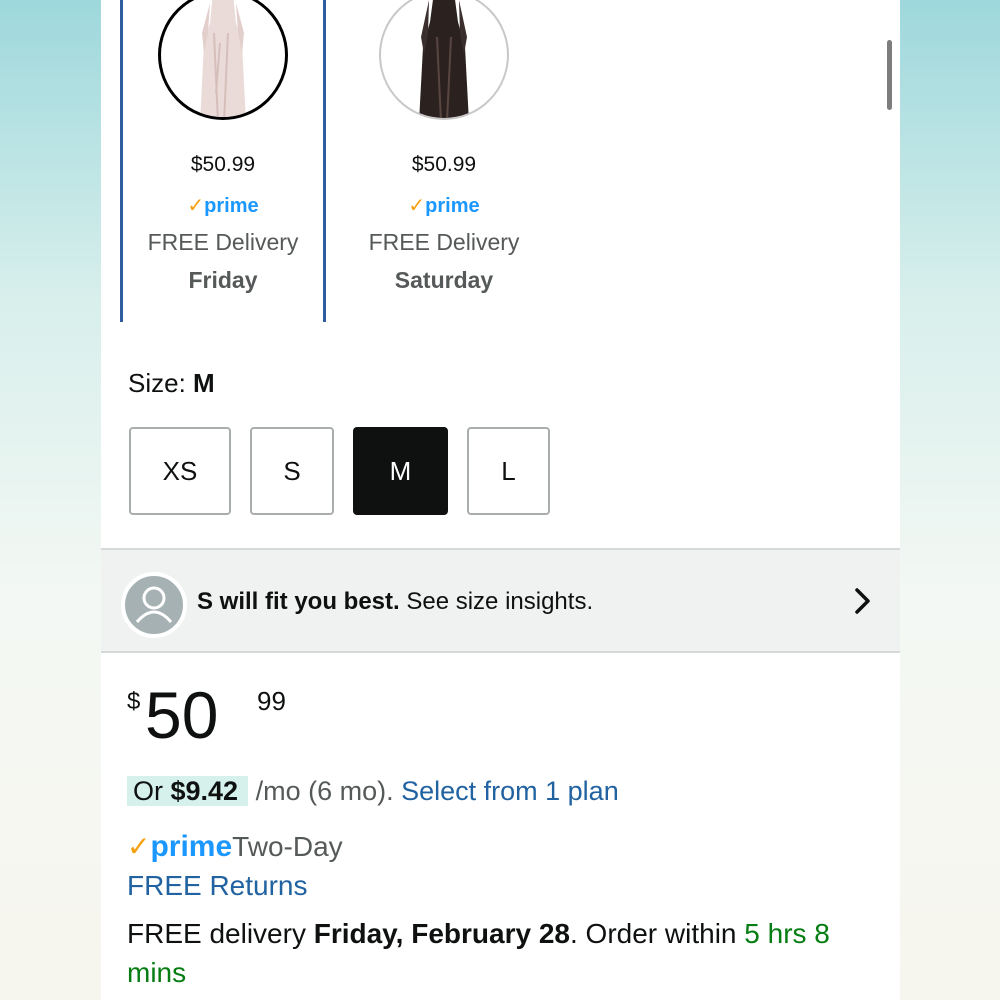 This screenshot has height=1000, width=1000. What do you see at coordinates (204, 383) in the screenshot?
I see `size-selected-value: M` at bounding box center [204, 383].